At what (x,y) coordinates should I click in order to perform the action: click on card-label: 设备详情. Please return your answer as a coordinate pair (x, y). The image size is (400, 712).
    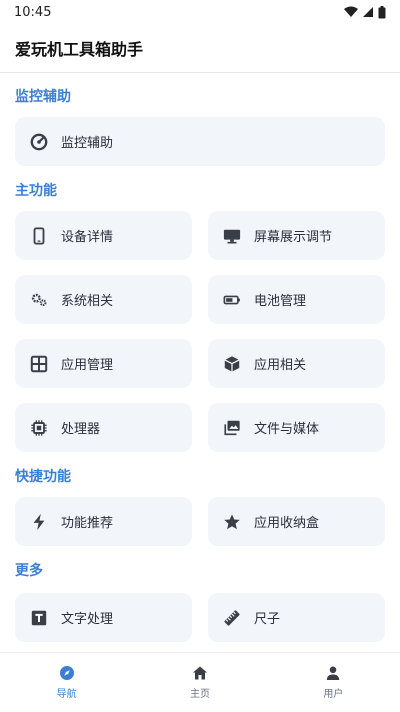
    Looking at the image, I should click on (87, 237).